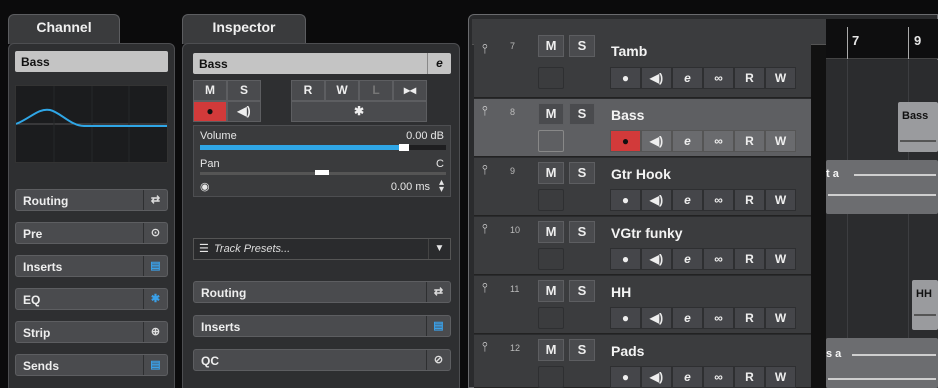 This screenshot has width=938, height=388. I want to click on pan-handle, so click(322, 172).